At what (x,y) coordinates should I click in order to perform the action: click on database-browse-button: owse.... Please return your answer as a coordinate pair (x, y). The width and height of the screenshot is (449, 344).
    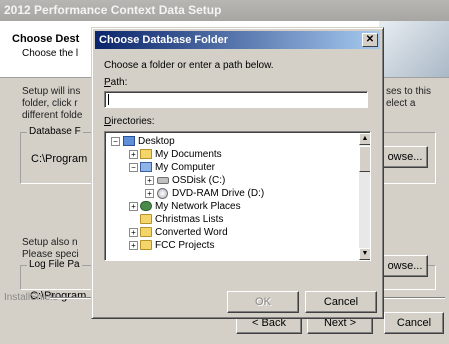
    Looking at the image, I should click on (405, 157).